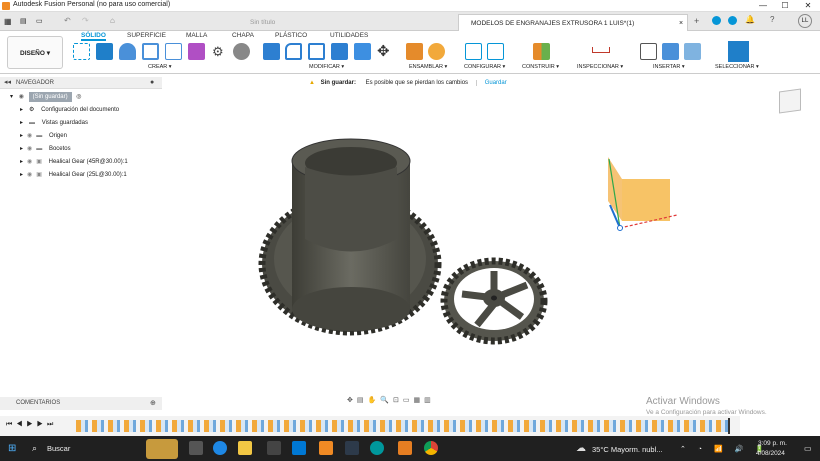 Image resolution: width=820 pixels, height=461 pixels. What do you see at coordinates (408, 400) in the screenshot?
I see `display-settings-icon: ▭` at bounding box center [408, 400].